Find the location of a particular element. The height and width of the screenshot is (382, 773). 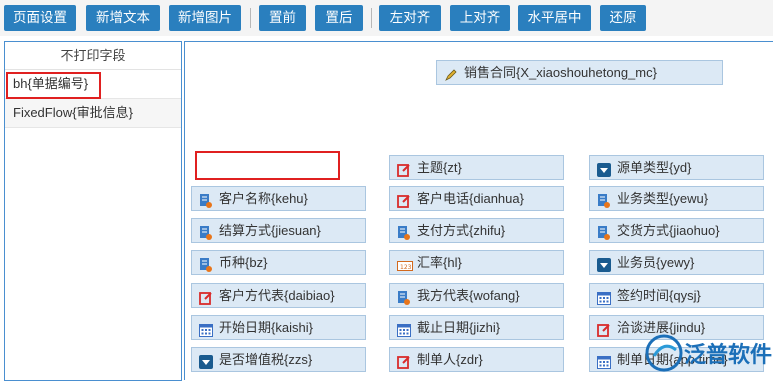

field-label: 截止日期{jizhi} is located at coordinates (459, 327).